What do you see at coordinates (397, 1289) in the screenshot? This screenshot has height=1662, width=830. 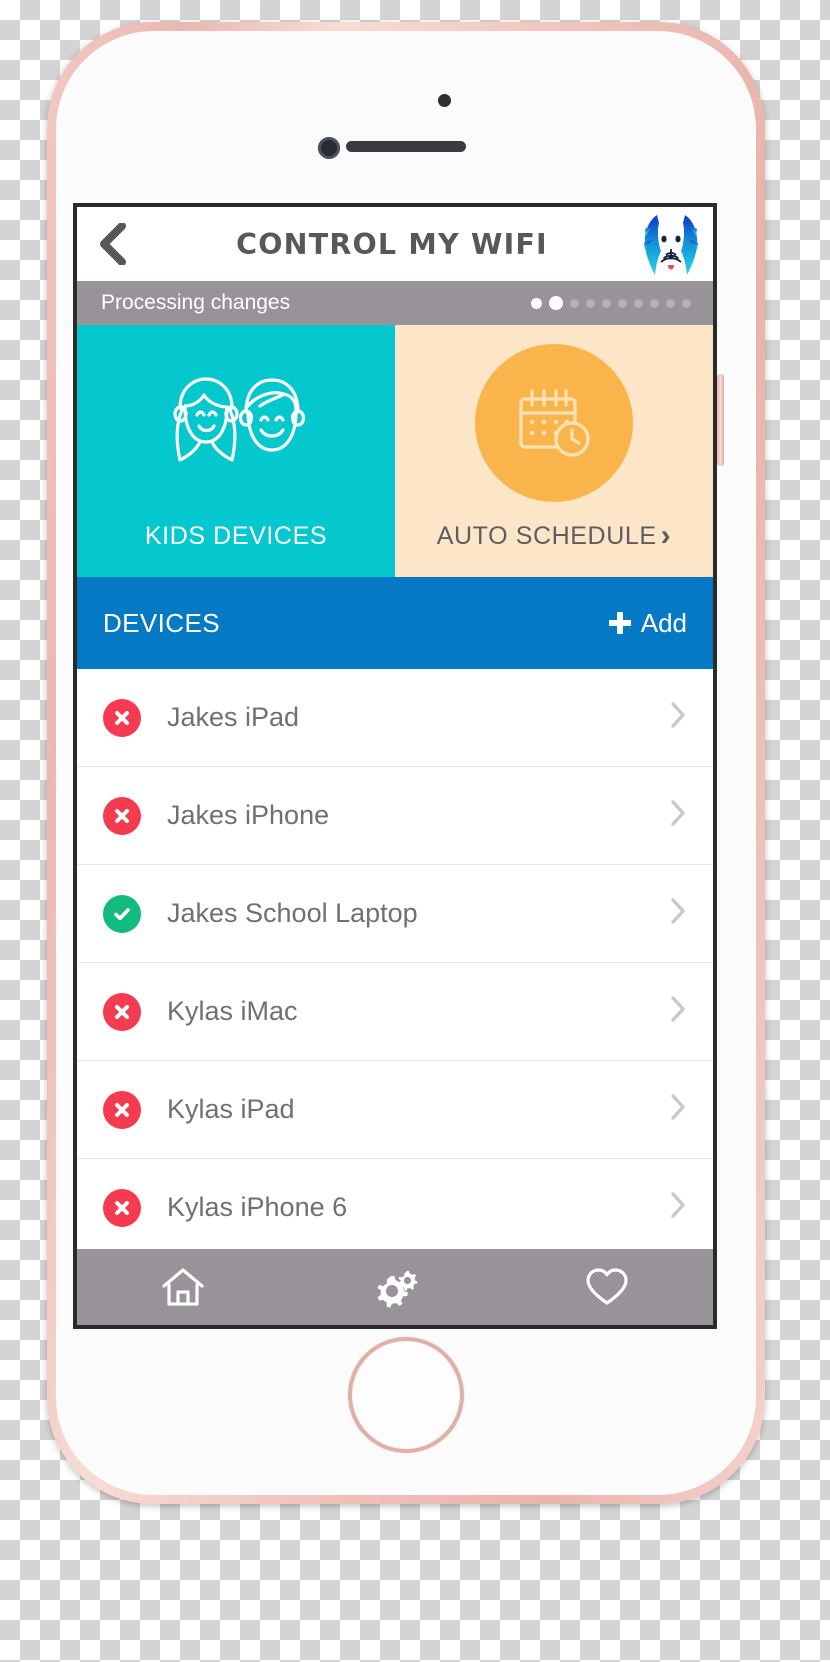 I see `gears-icon` at bounding box center [397, 1289].